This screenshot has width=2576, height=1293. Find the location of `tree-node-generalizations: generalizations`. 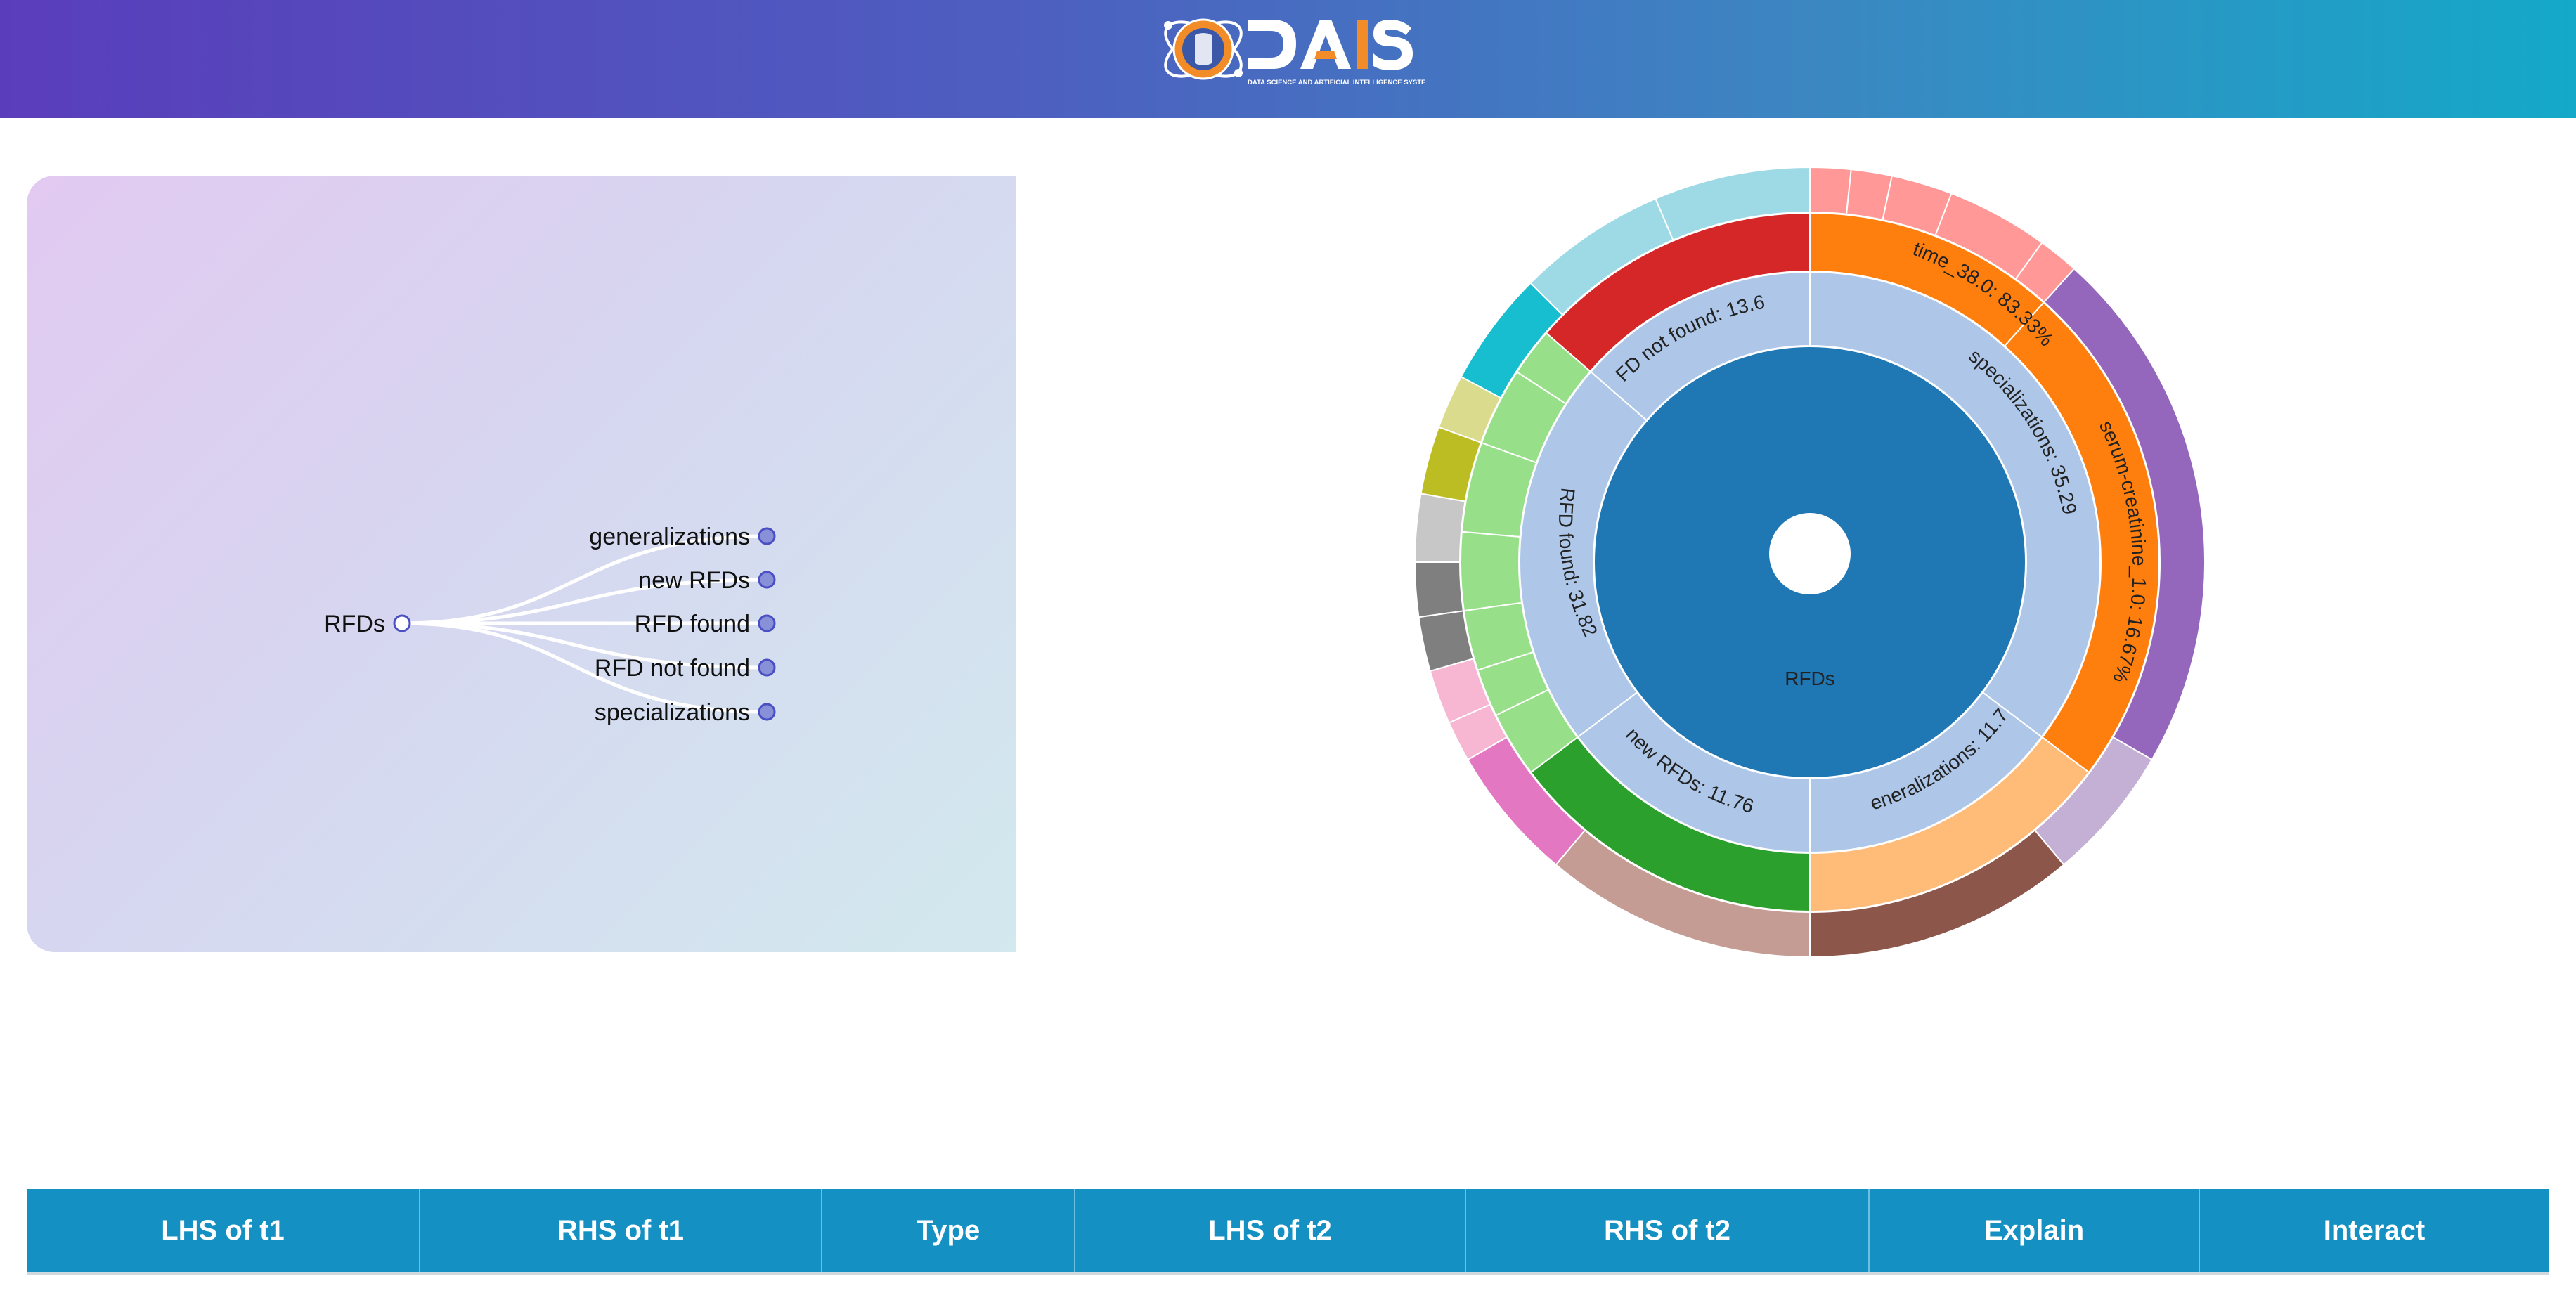

tree-node-generalizations: generalizations is located at coordinates (683, 537).